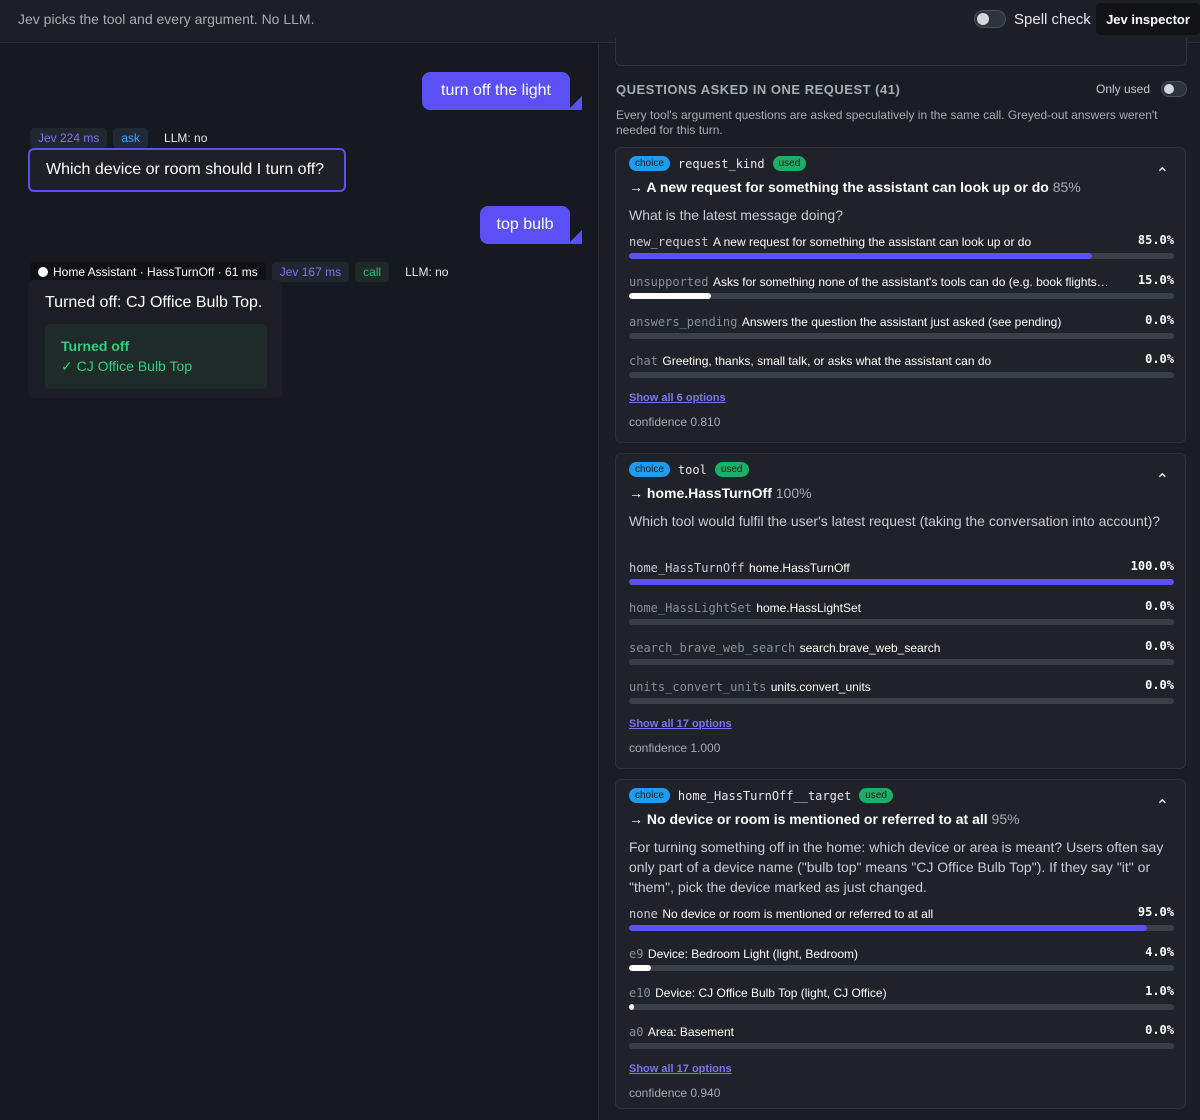 This screenshot has width=1200, height=1120. Describe the element at coordinates (692, 469) in the screenshot. I see `question-name: tool` at that location.